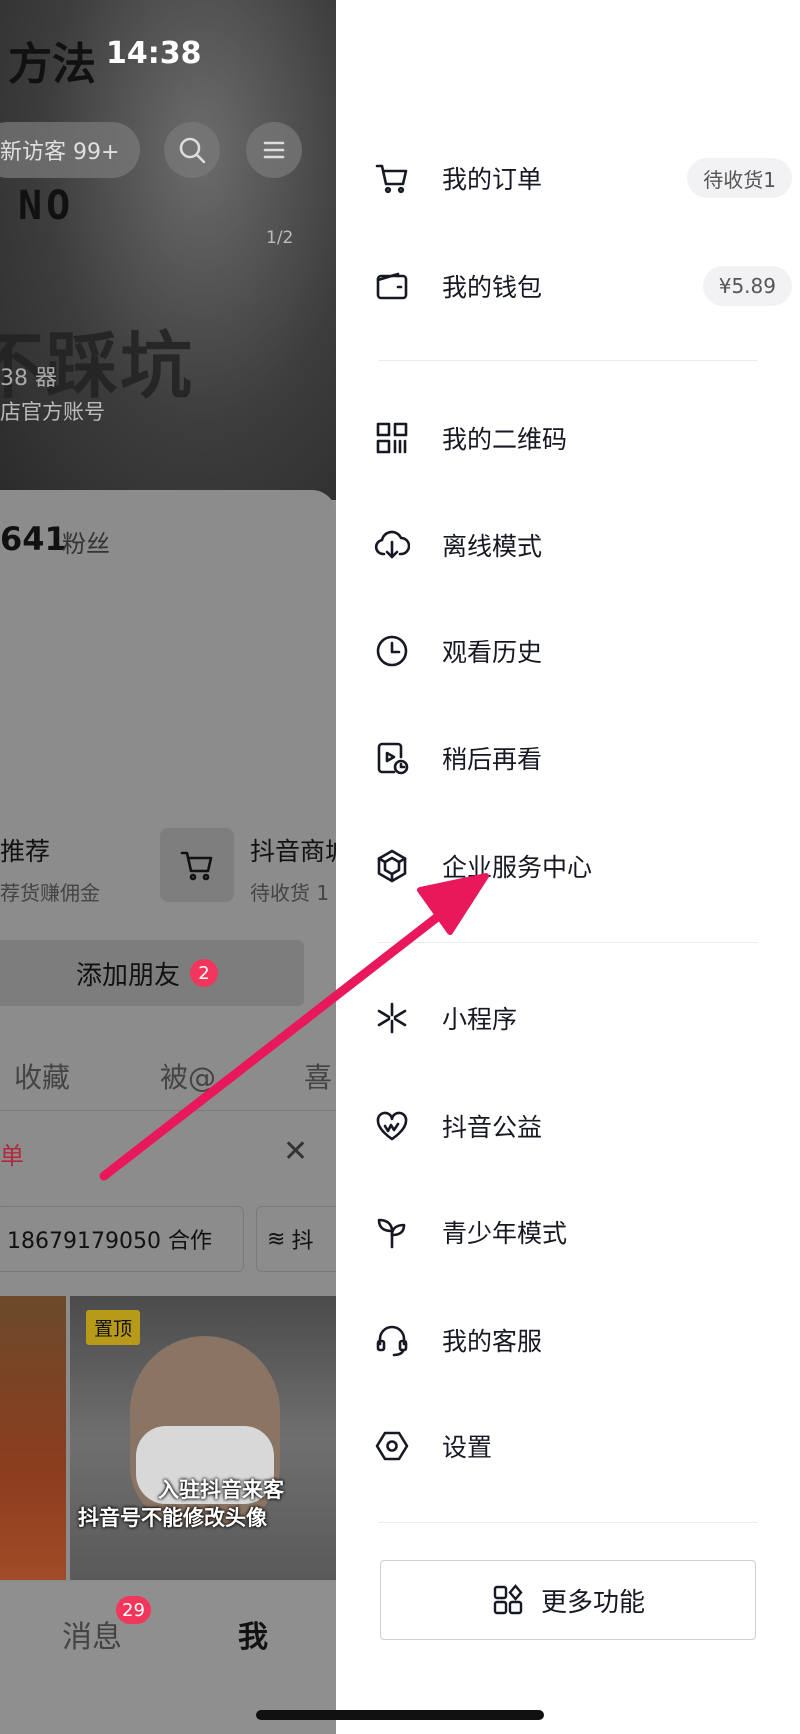  What do you see at coordinates (492, 179) in the screenshot?
I see `menu-item-label: 我的订单` at bounding box center [492, 179].